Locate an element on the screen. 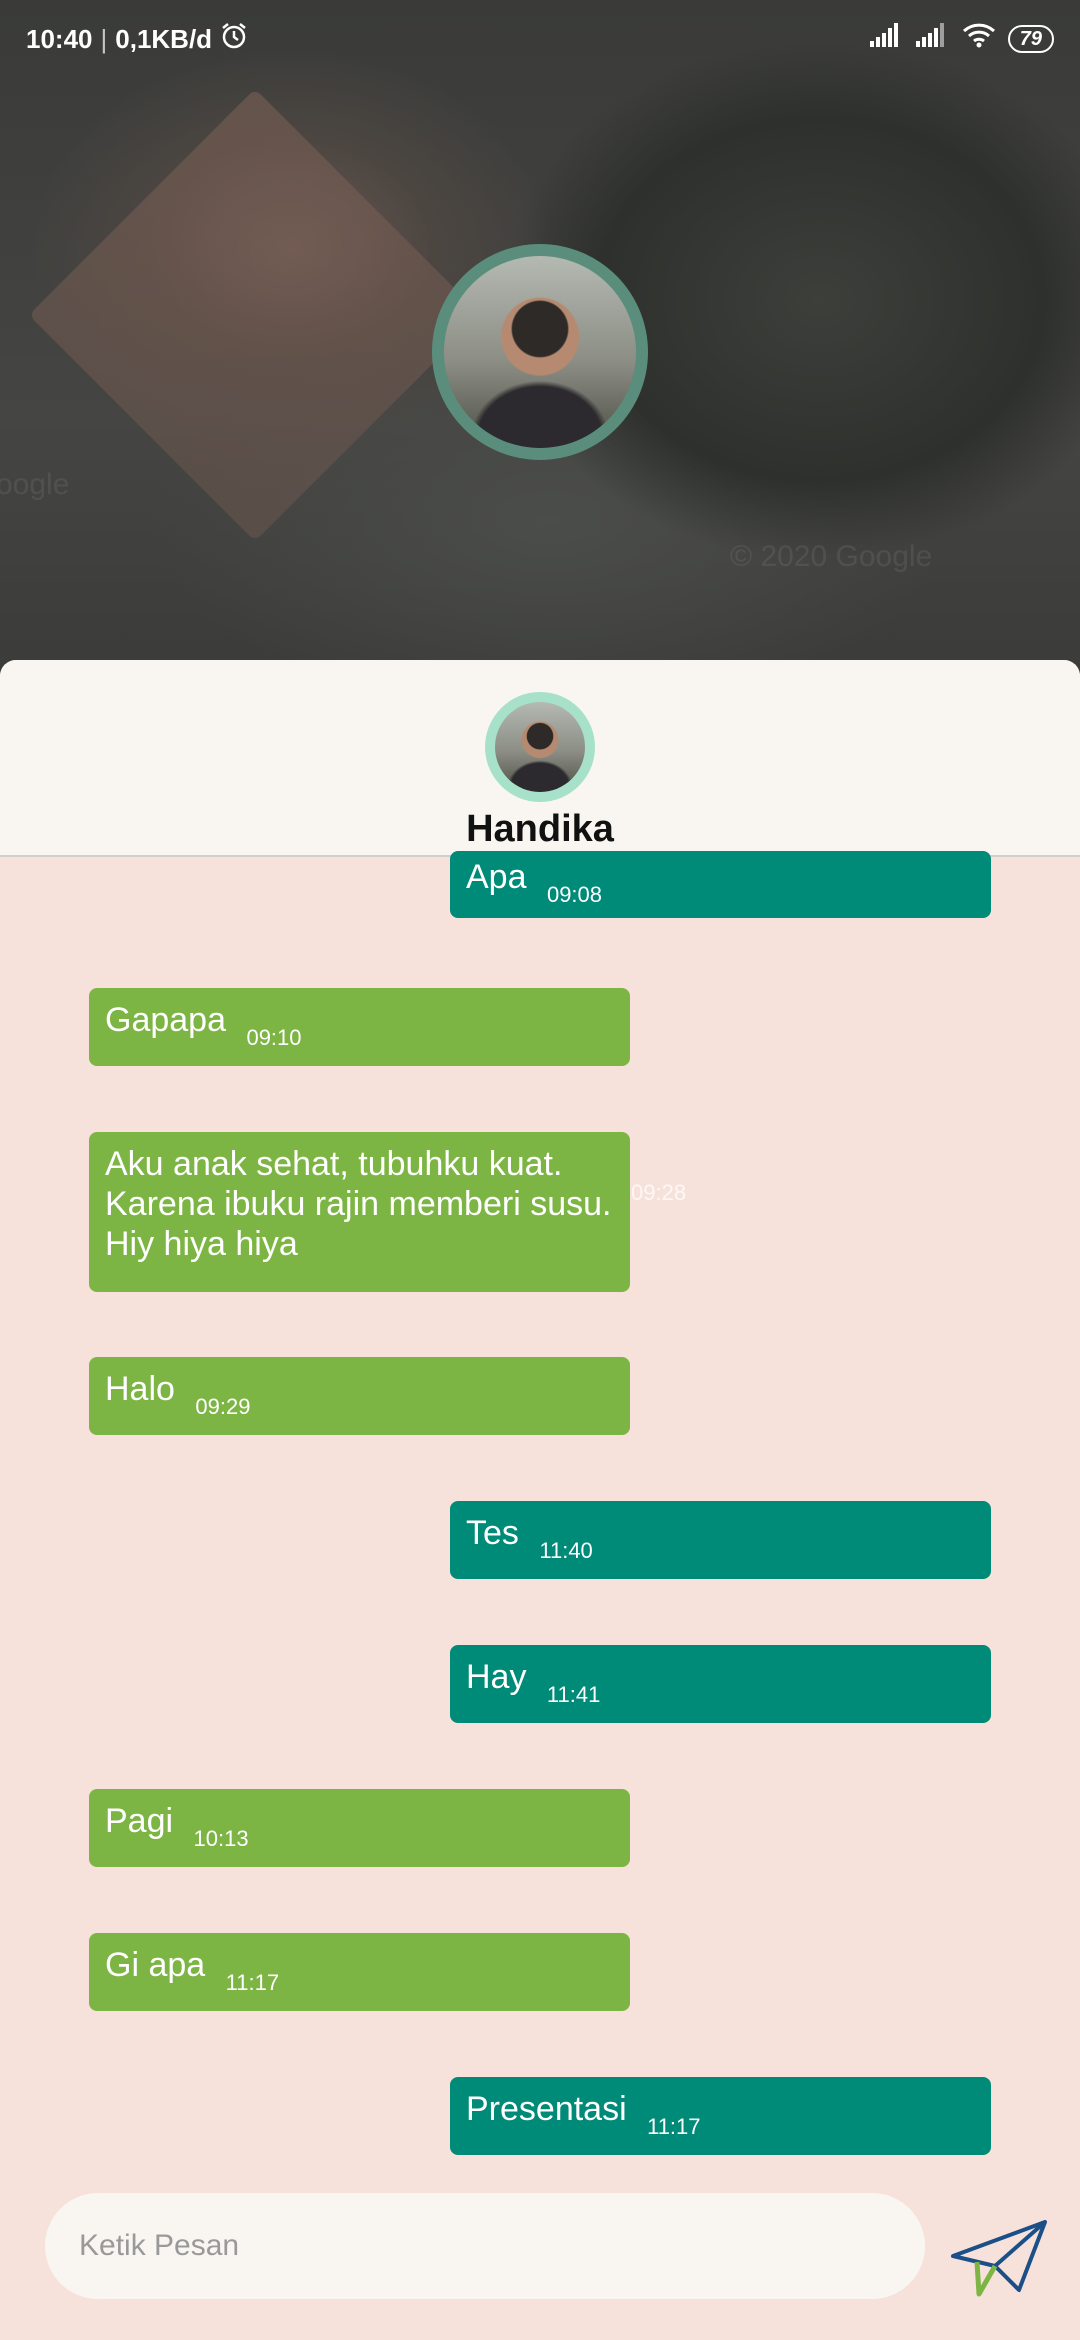  message-text: Tes is located at coordinates (492, 1533).